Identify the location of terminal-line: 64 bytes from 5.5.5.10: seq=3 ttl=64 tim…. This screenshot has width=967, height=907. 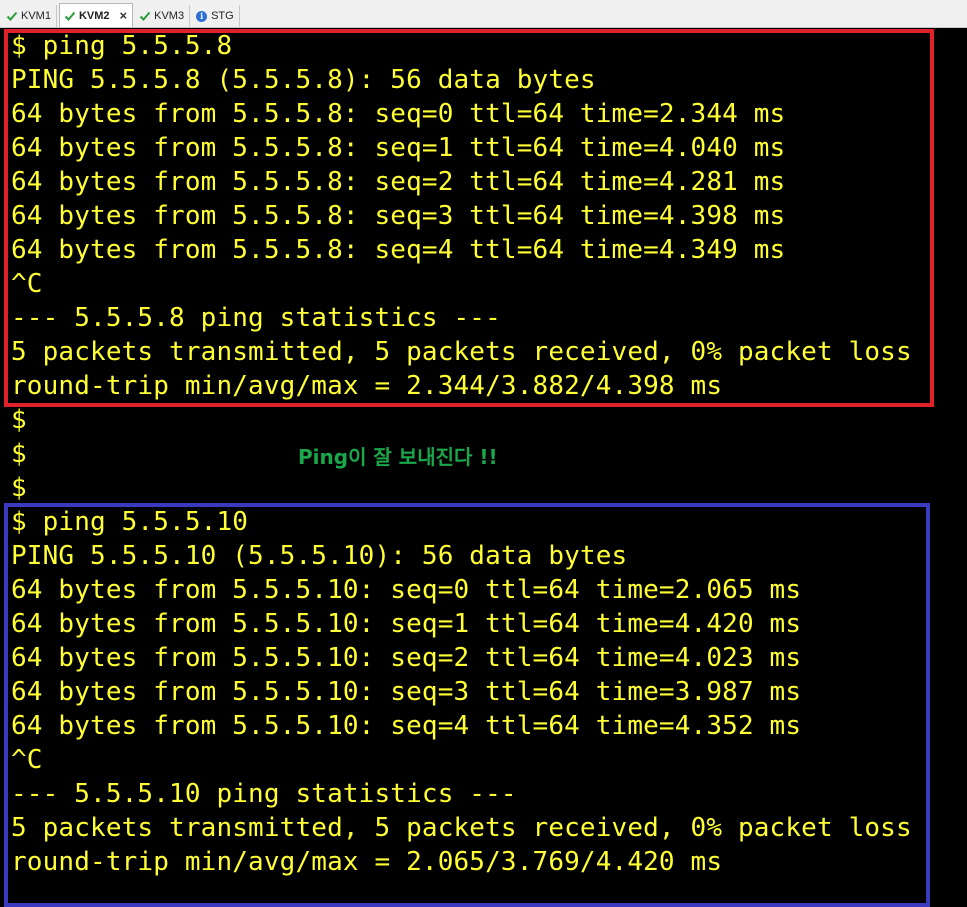
(406, 692).